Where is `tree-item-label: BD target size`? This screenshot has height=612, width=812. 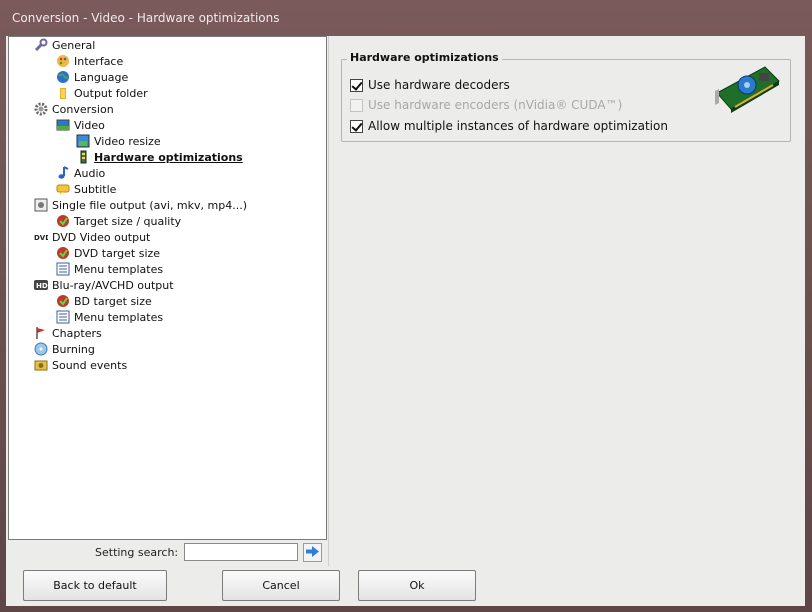
tree-item-label: BD target size is located at coordinates (113, 301).